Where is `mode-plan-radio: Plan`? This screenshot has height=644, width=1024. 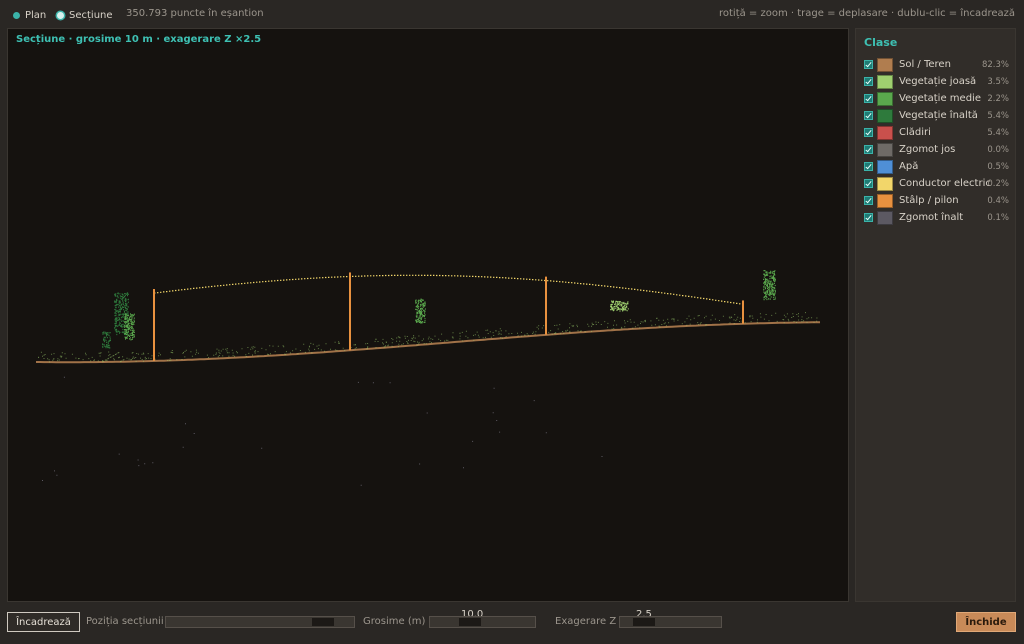 mode-plan-radio: Plan is located at coordinates (29, 15).